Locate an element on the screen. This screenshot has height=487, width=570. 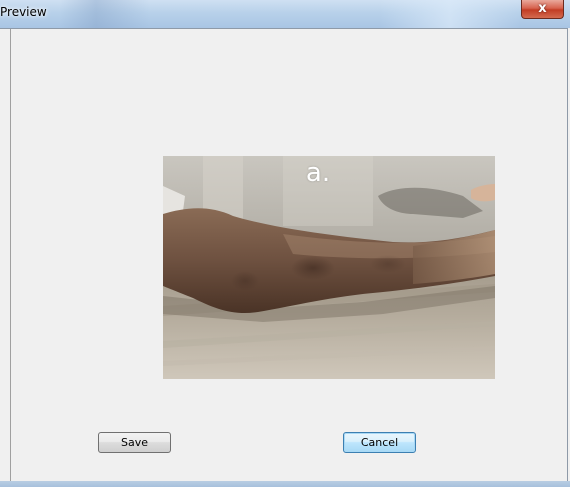
close-button: x is located at coordinates (542, 9).